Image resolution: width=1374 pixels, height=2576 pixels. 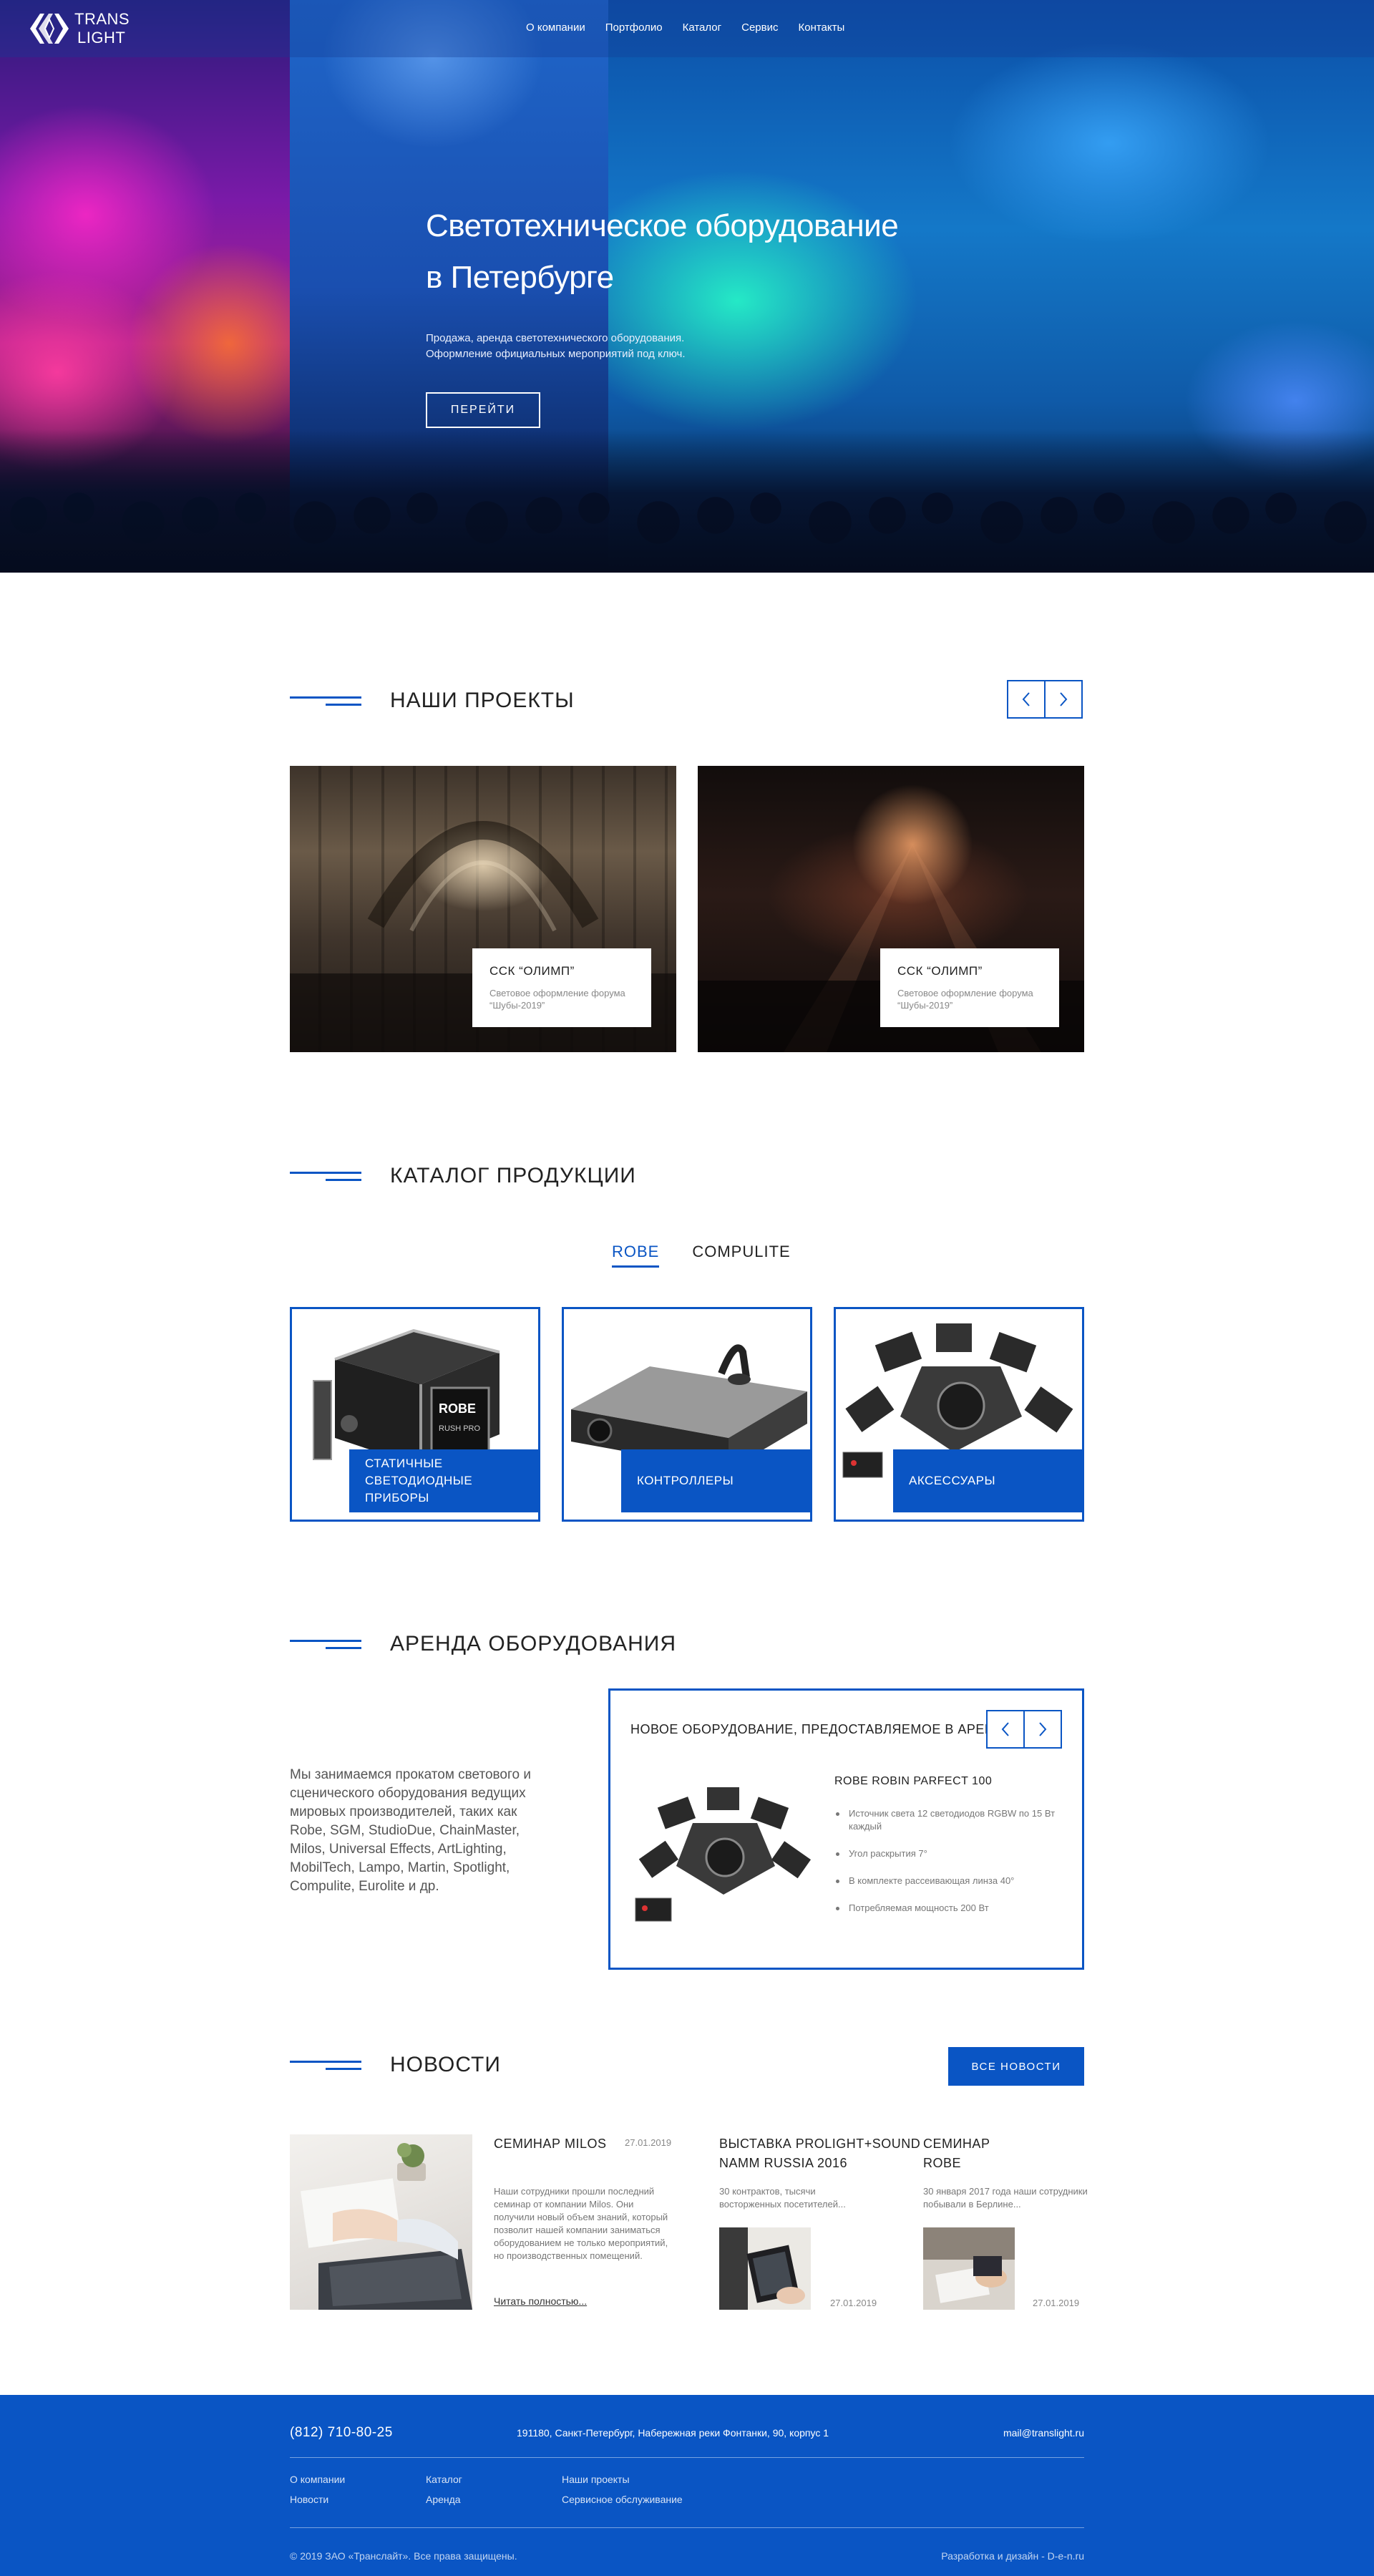 What do you see at coordinates (948, 1881) in the screenshot?
I see `rent-feature-item: В комплекте рассеивающая линза 40°` at bounding box center [948, 1881].